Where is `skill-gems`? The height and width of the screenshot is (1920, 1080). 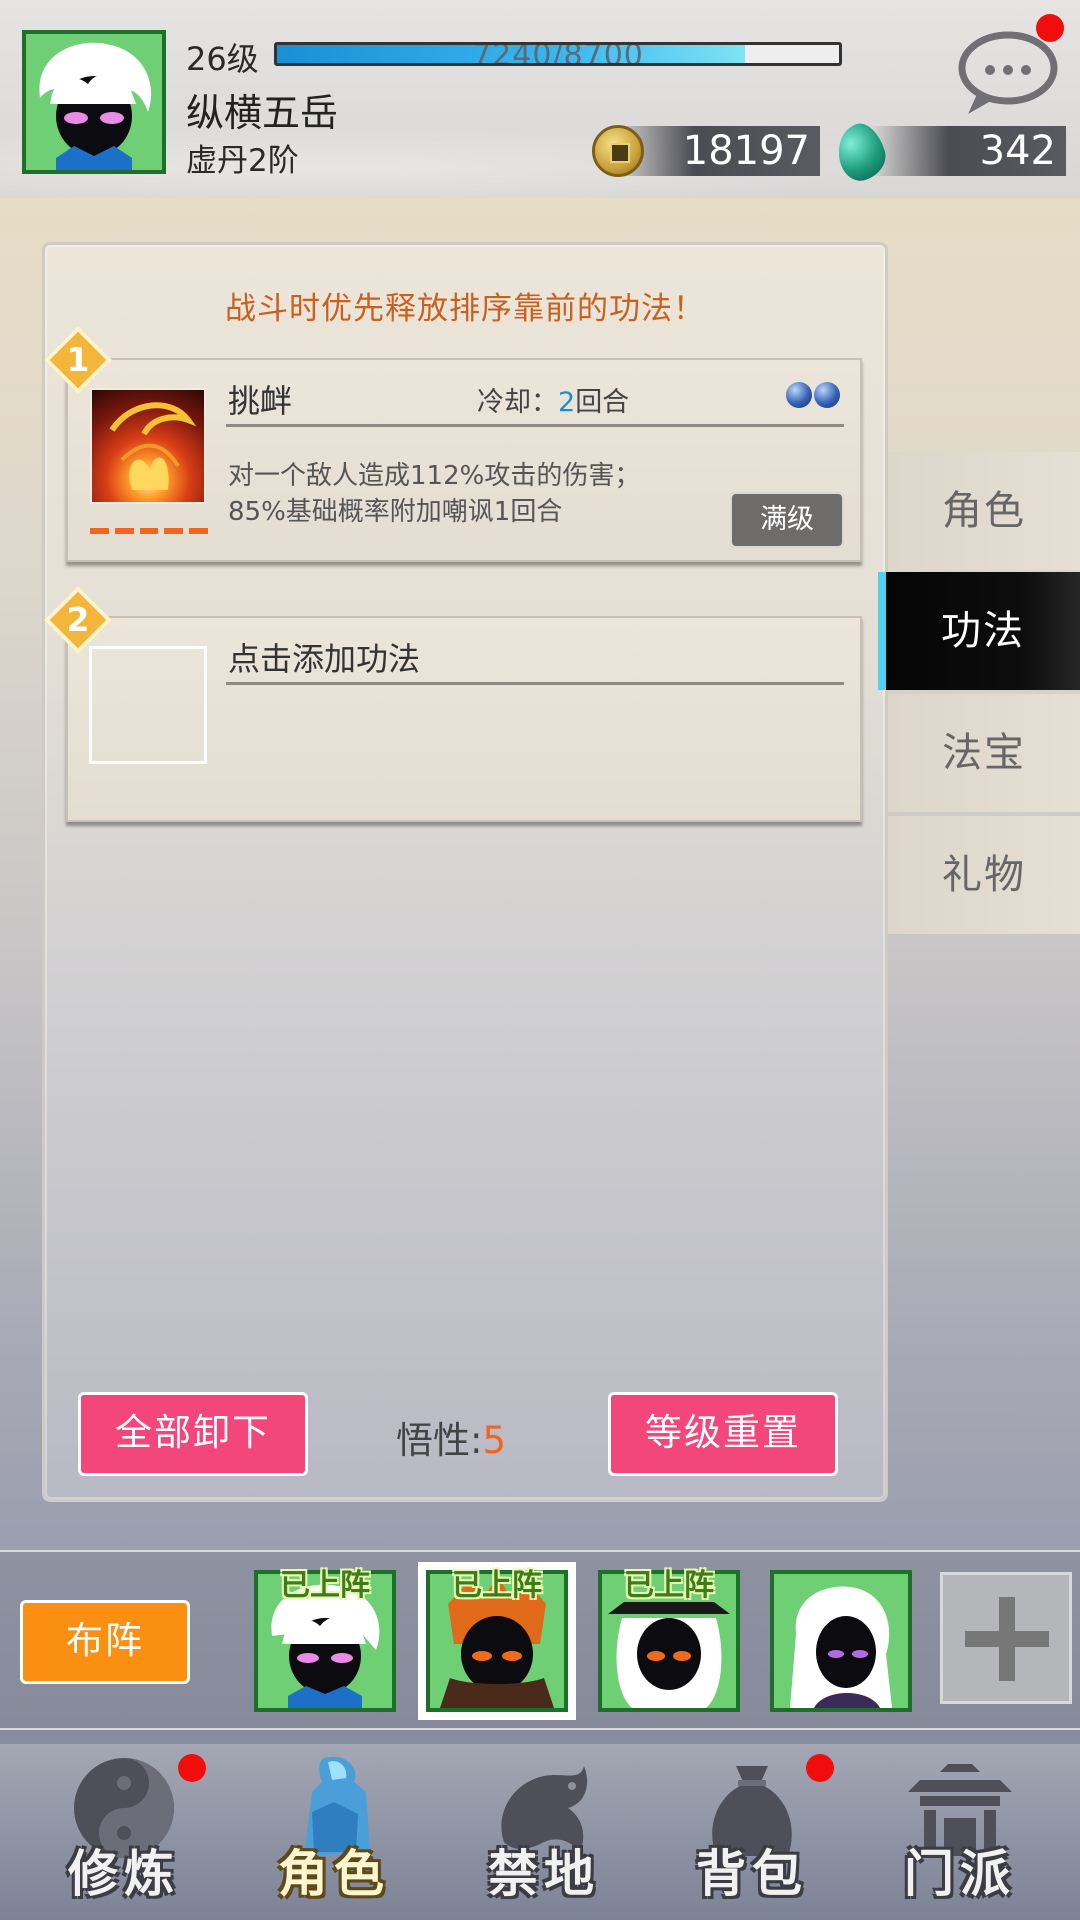
skill-gems is located at coordinates (813, 395).